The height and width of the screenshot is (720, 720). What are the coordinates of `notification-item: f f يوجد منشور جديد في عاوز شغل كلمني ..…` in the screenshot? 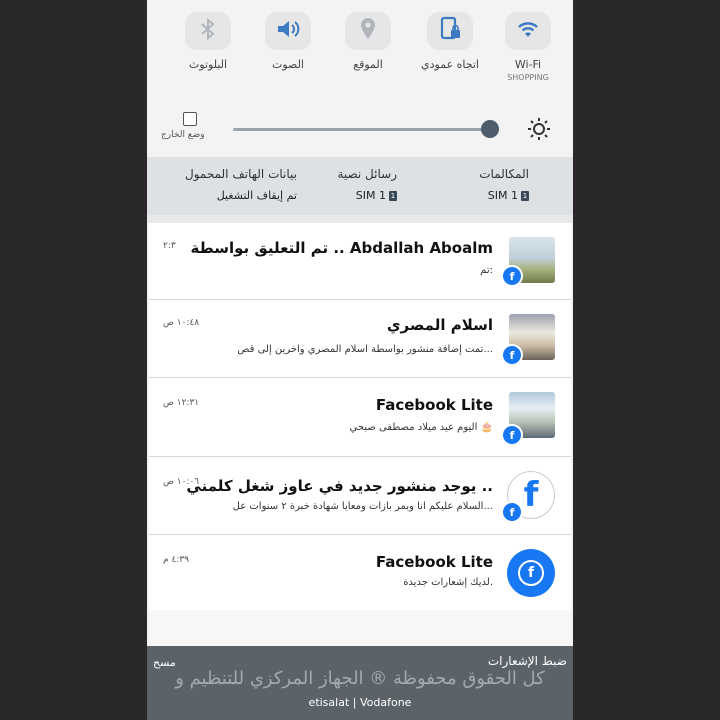 It's located at (360, 496).